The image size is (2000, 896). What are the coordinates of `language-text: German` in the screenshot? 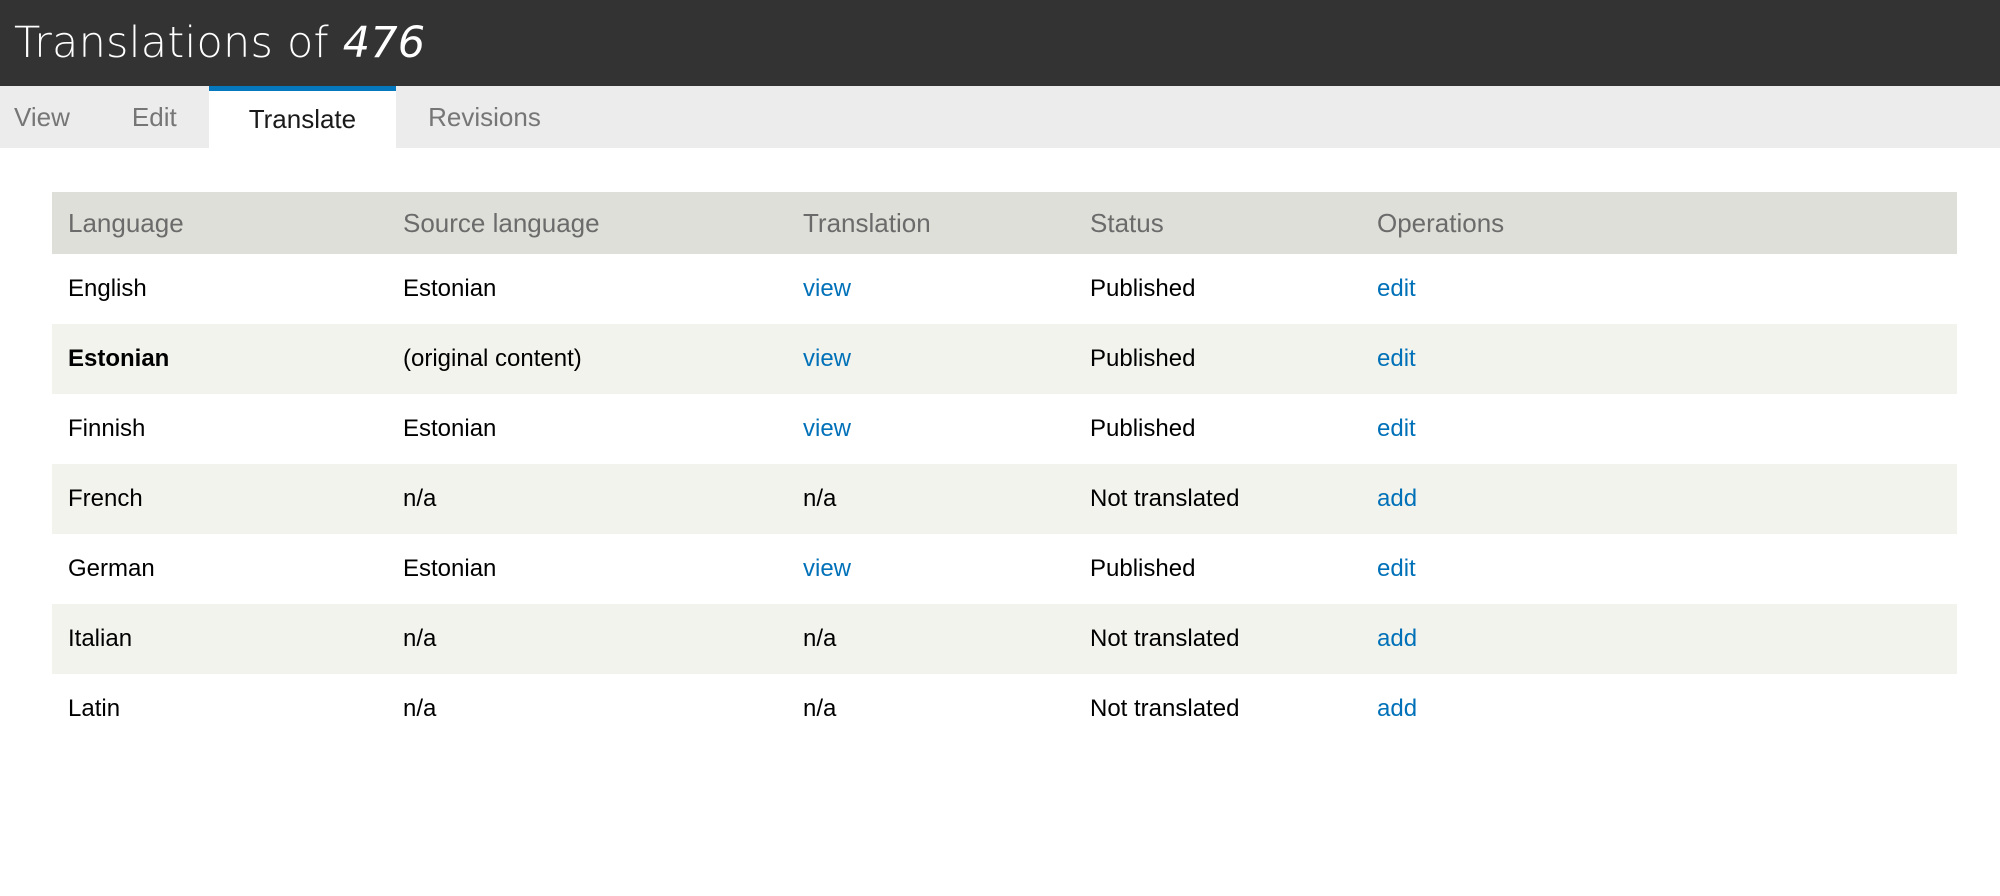 It's located at (111, 568).